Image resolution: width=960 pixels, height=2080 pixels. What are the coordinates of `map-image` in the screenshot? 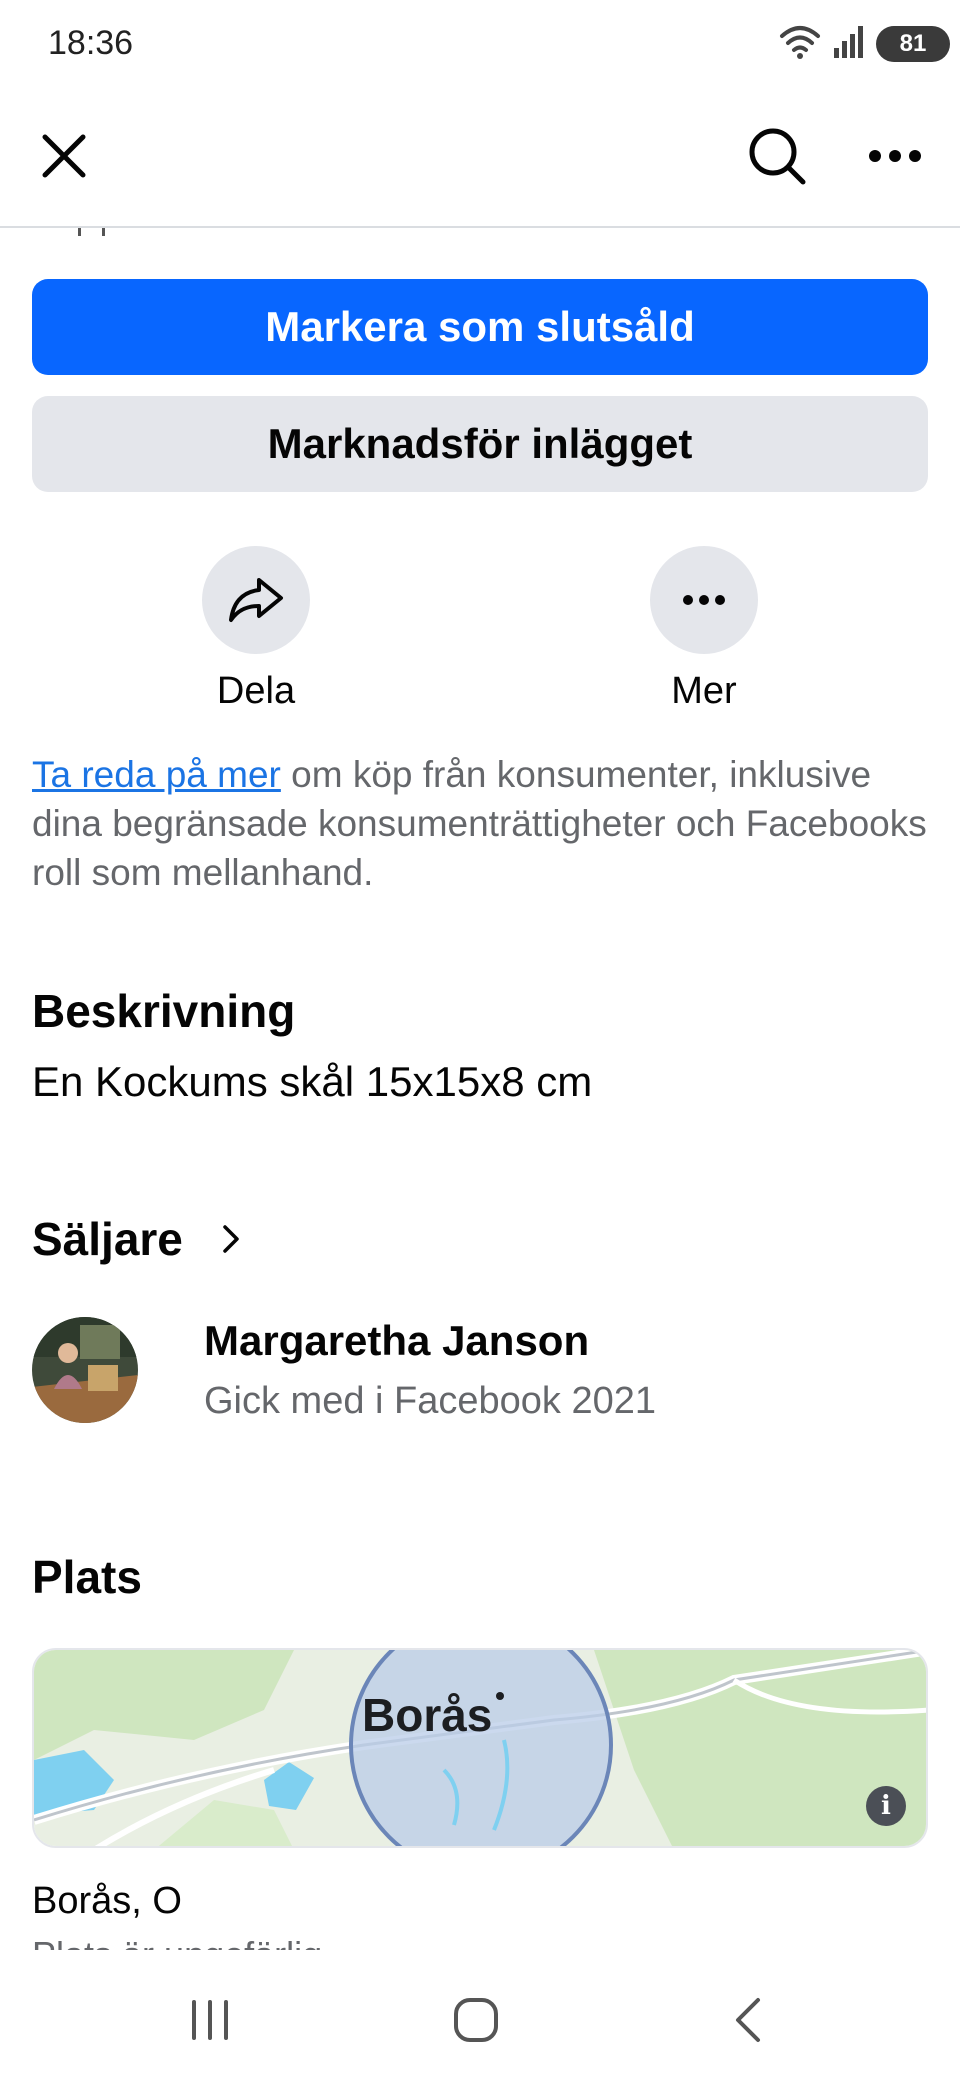 It's located at (480, 1748).